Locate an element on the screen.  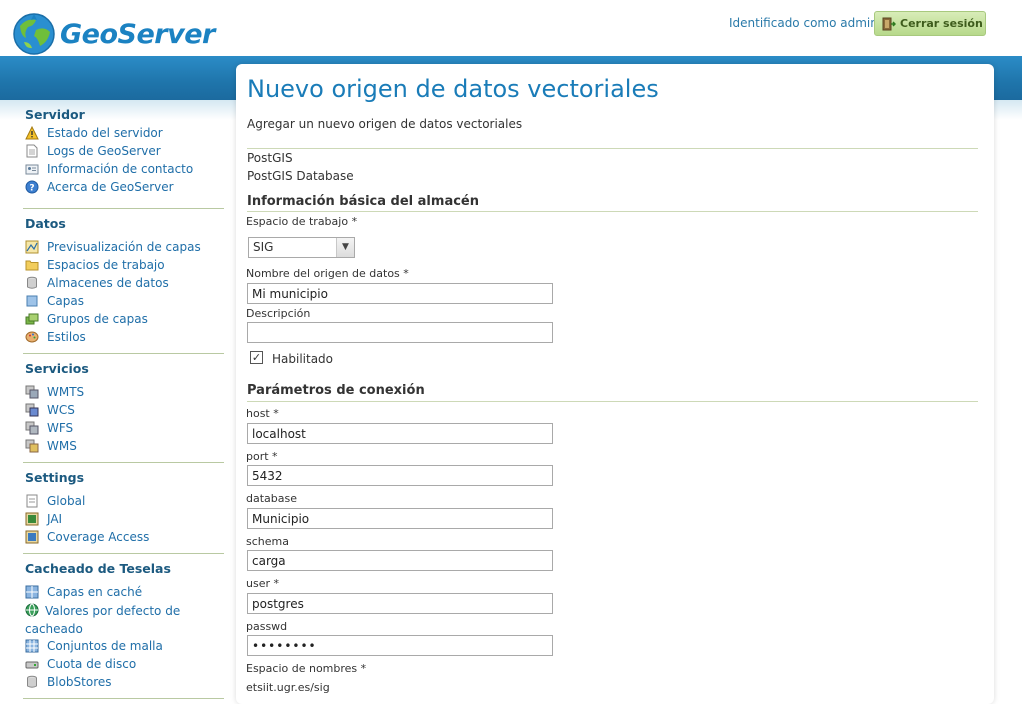
login-status: Identificado como admin. is located at coordinates (805, 23).